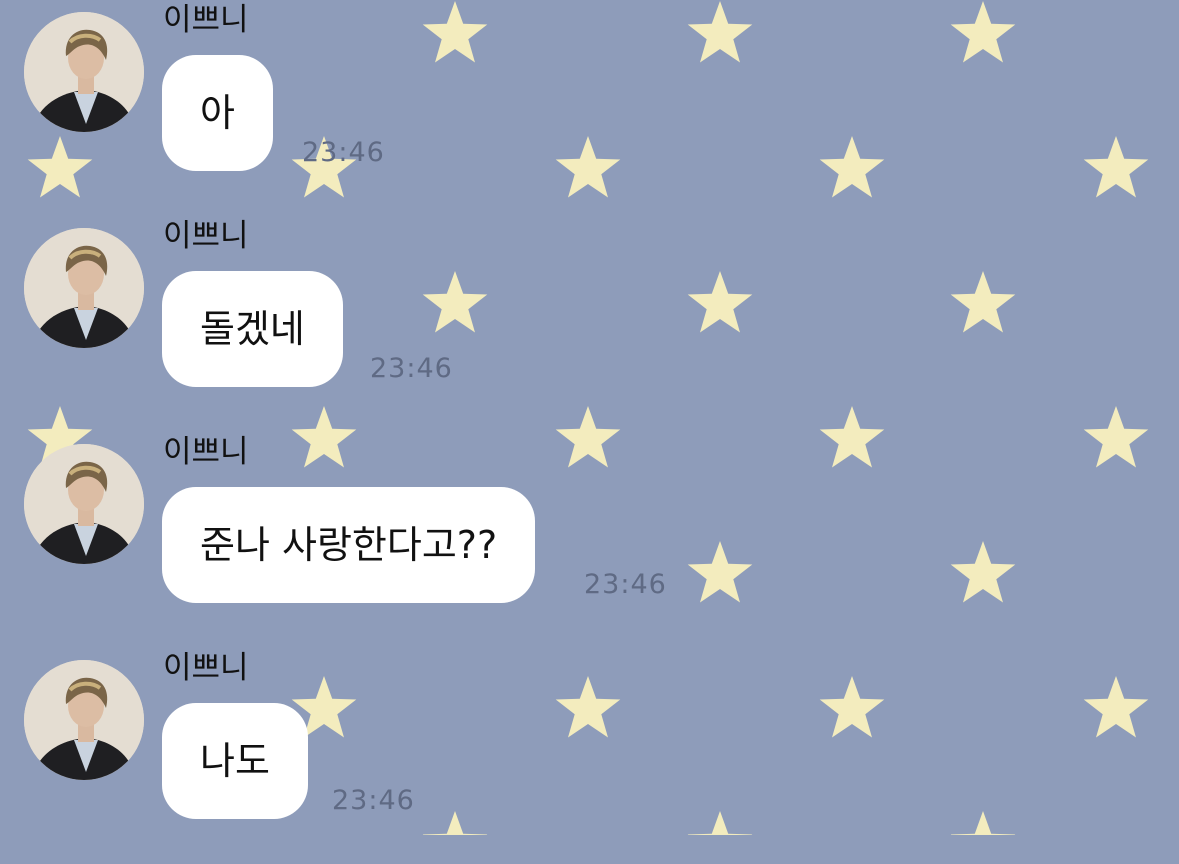 This screenshot has height=864, width=1179. I want to click on message-bubble: 아, so click(217, 113).